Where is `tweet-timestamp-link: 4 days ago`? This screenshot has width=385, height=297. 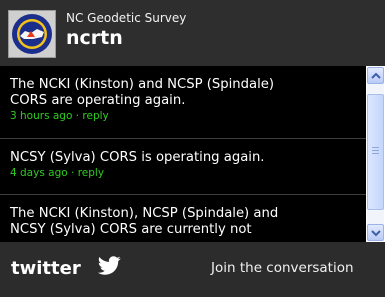
tweet-timestamp-link: 4 days ago is located at coordinates (39, 173).